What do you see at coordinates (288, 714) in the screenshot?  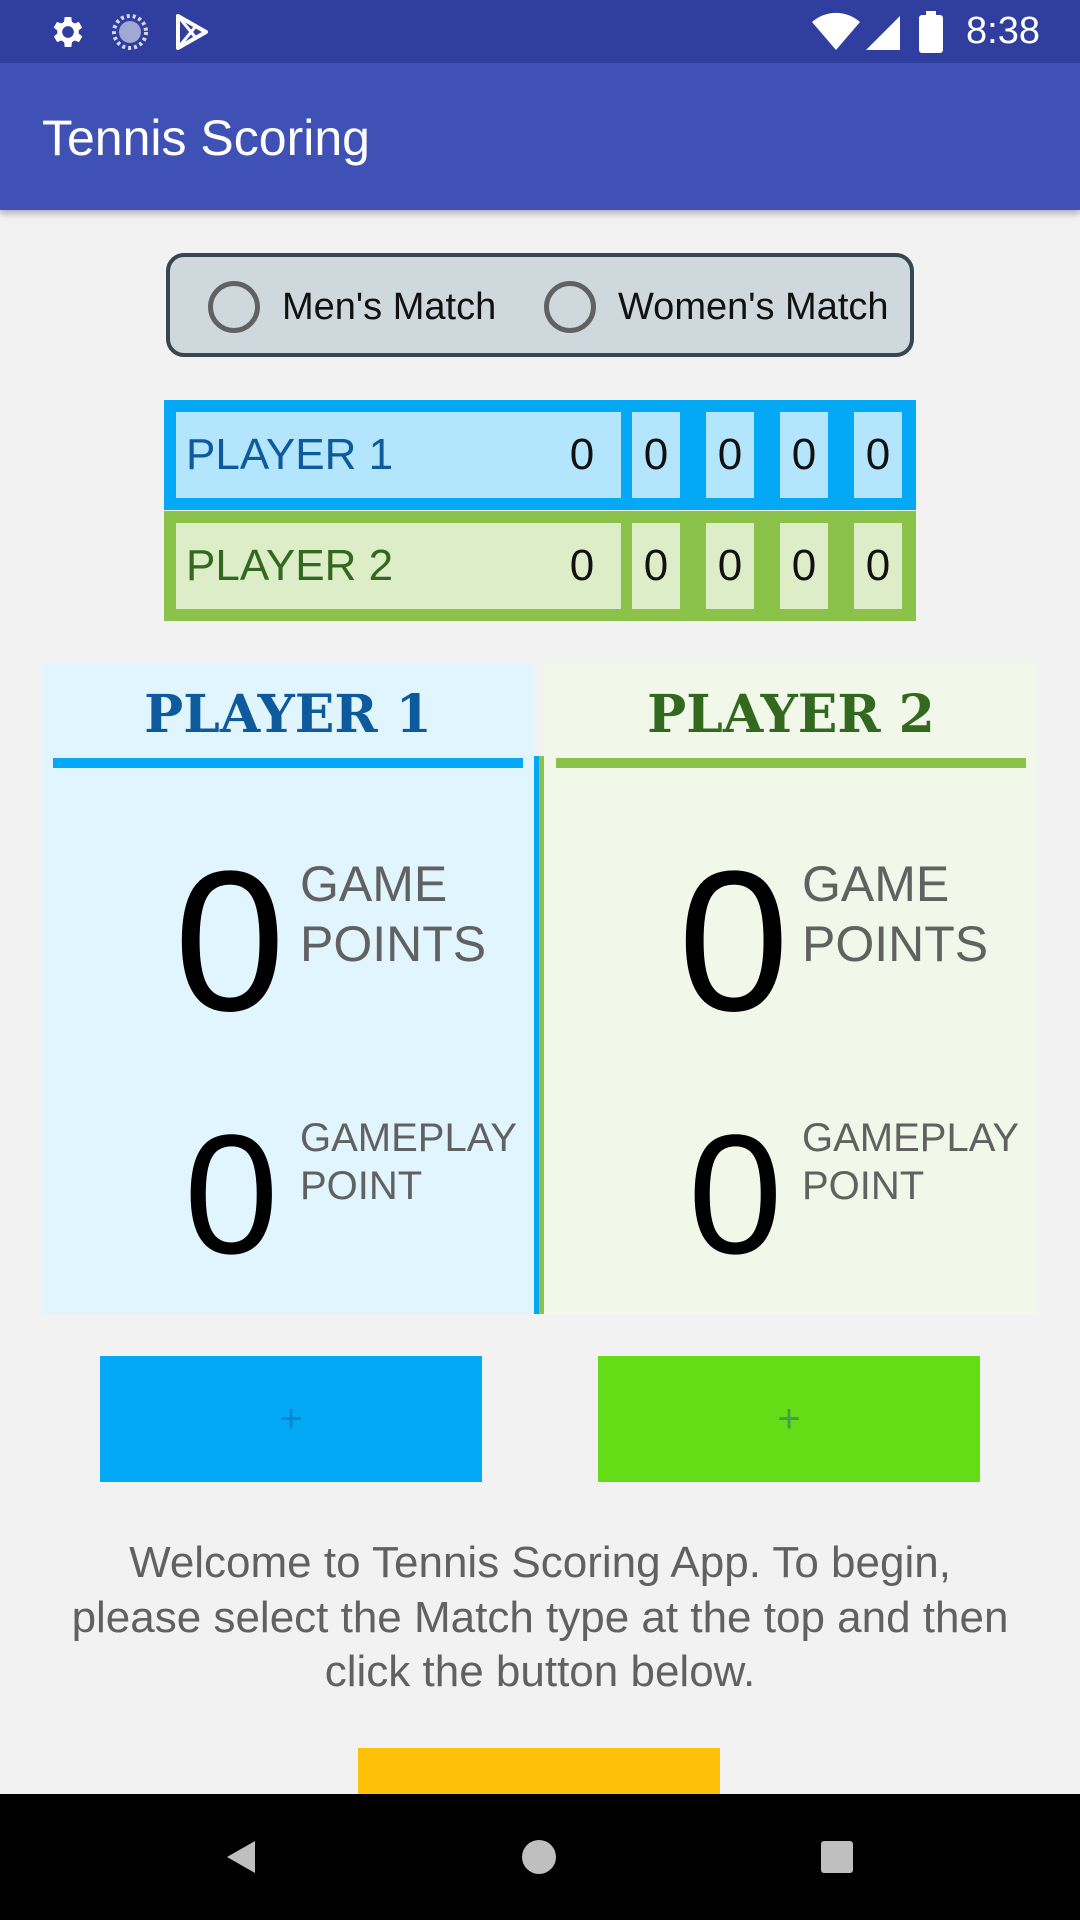 I see `player1-panel-title: PLAYER 1` at bounding box center [288, 714].